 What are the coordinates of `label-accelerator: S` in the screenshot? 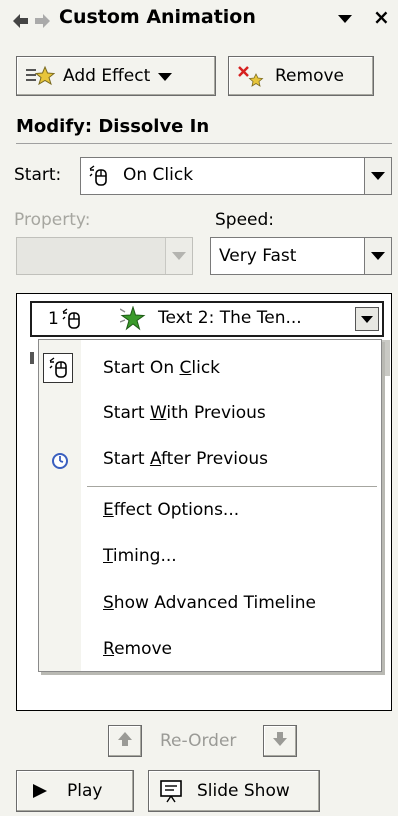 It's located at (108, 603).